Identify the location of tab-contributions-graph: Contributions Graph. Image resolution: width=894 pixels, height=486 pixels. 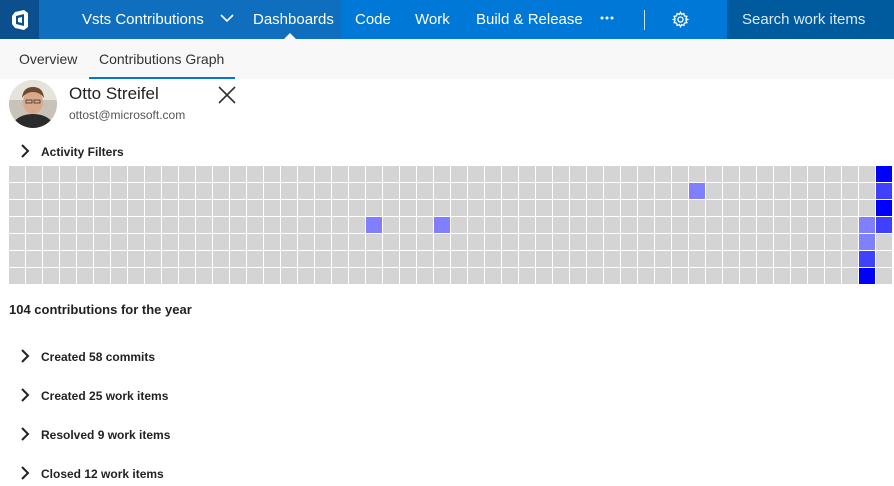
(161, 59).